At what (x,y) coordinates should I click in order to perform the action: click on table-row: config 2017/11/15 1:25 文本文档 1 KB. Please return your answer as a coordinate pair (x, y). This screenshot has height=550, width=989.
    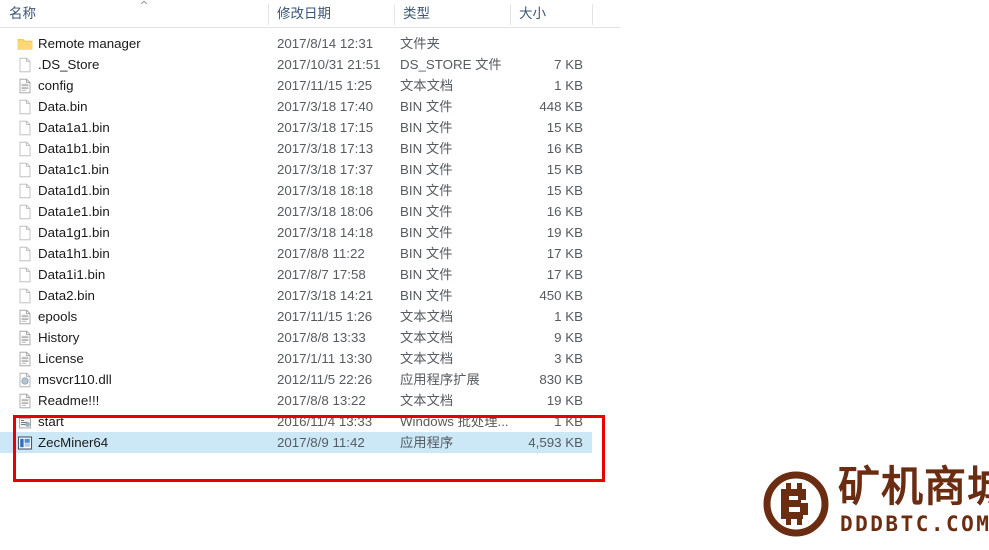
    Looking at the image, I should click on (296, 85).